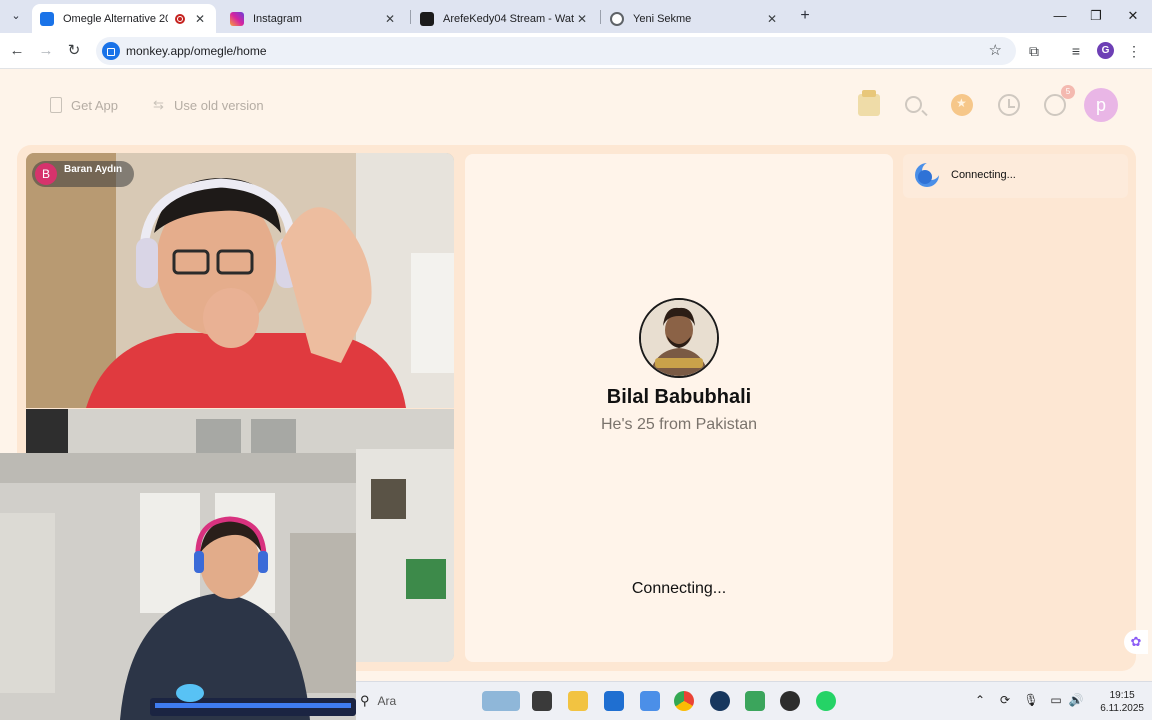 The width and height of the screenshot is (1152, 720). I want to click on streamer-webcam-overlay, so click(178, 586).